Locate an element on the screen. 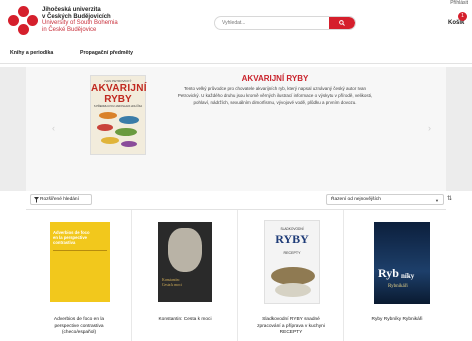 The image size is (472, 341). product-title-line: Sladkovodní RYBY snadné is located at coordinates (291, 319).